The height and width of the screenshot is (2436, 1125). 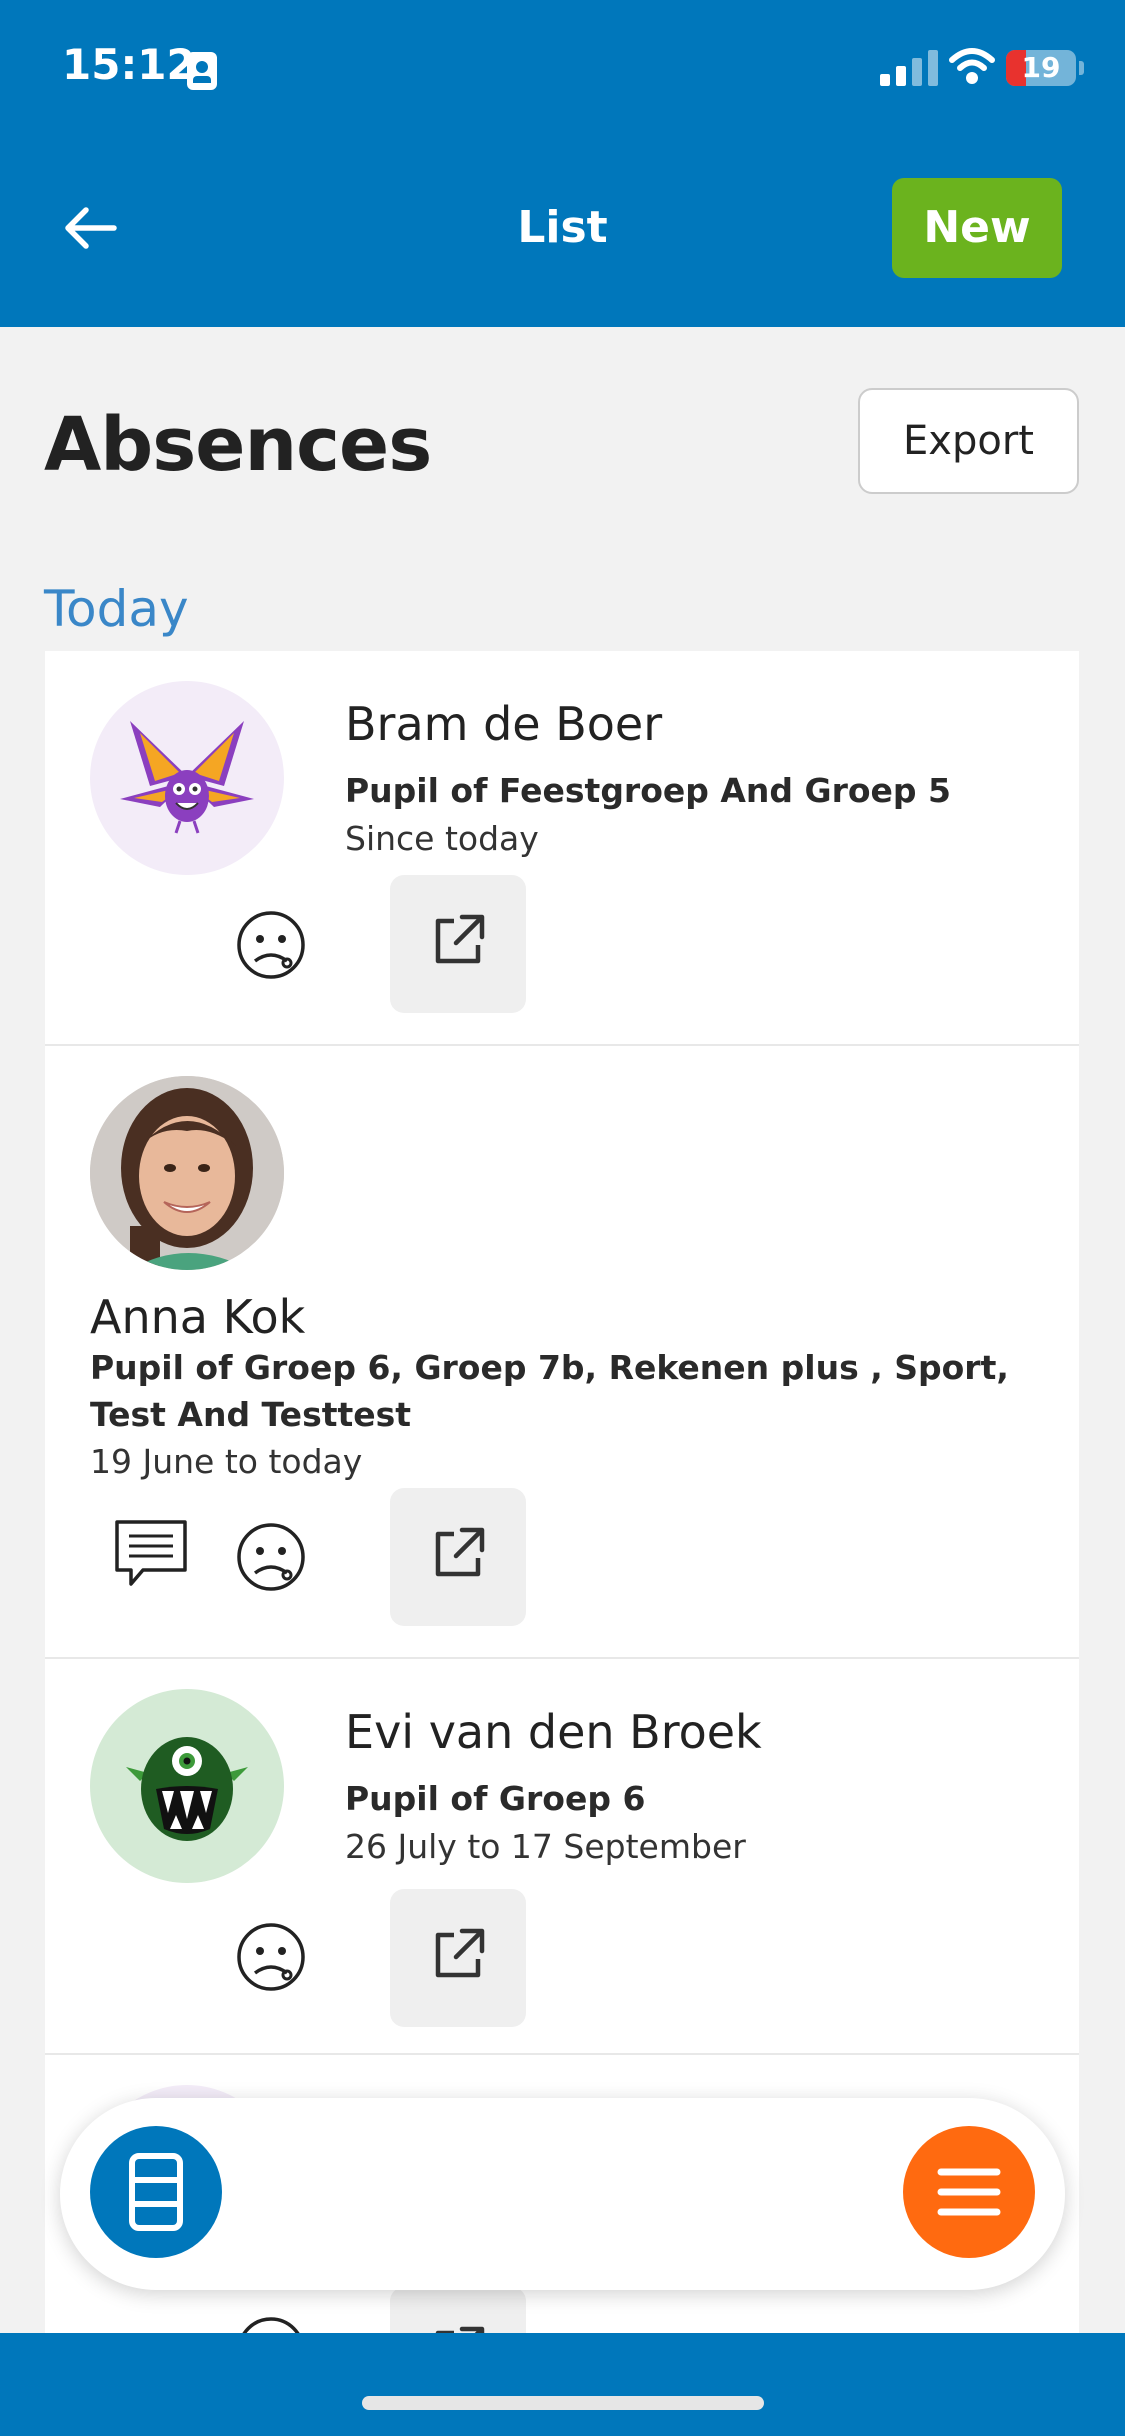 What do you see at coordinates (116, 609) in the screenshot?
I see `section-label-today: Today` at bounding box center [116, 609].